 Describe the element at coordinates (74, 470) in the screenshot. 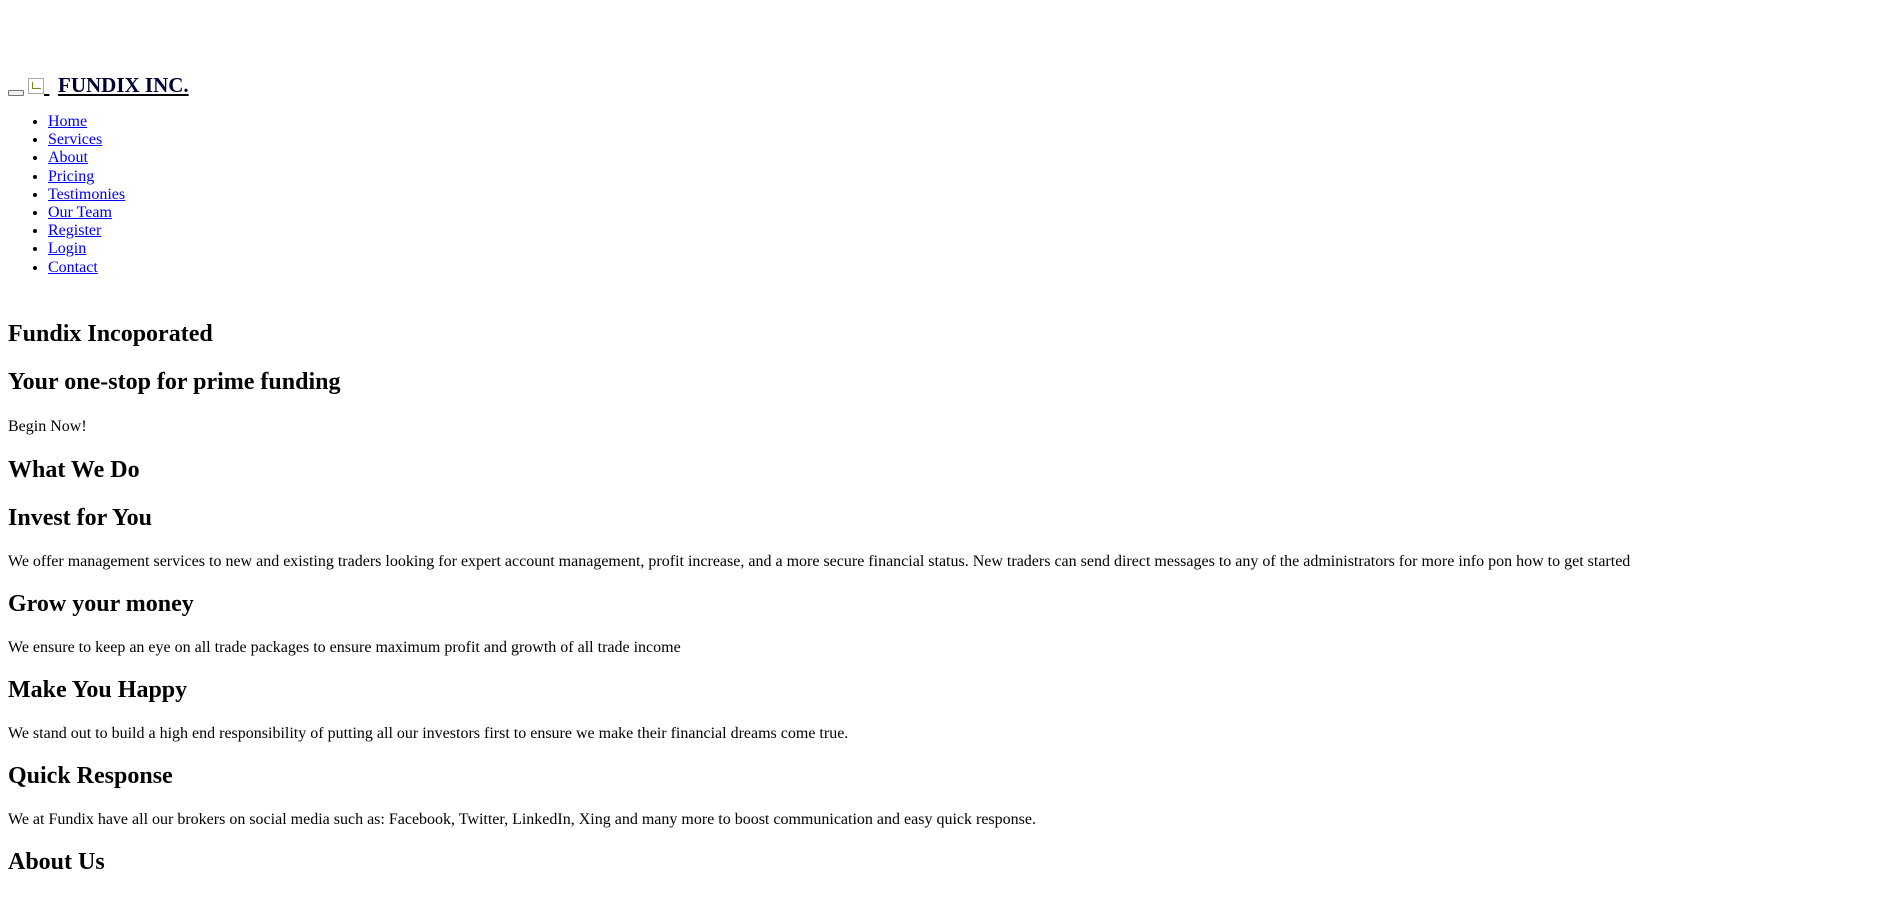

I see `services-heading: What We Do` at that location.